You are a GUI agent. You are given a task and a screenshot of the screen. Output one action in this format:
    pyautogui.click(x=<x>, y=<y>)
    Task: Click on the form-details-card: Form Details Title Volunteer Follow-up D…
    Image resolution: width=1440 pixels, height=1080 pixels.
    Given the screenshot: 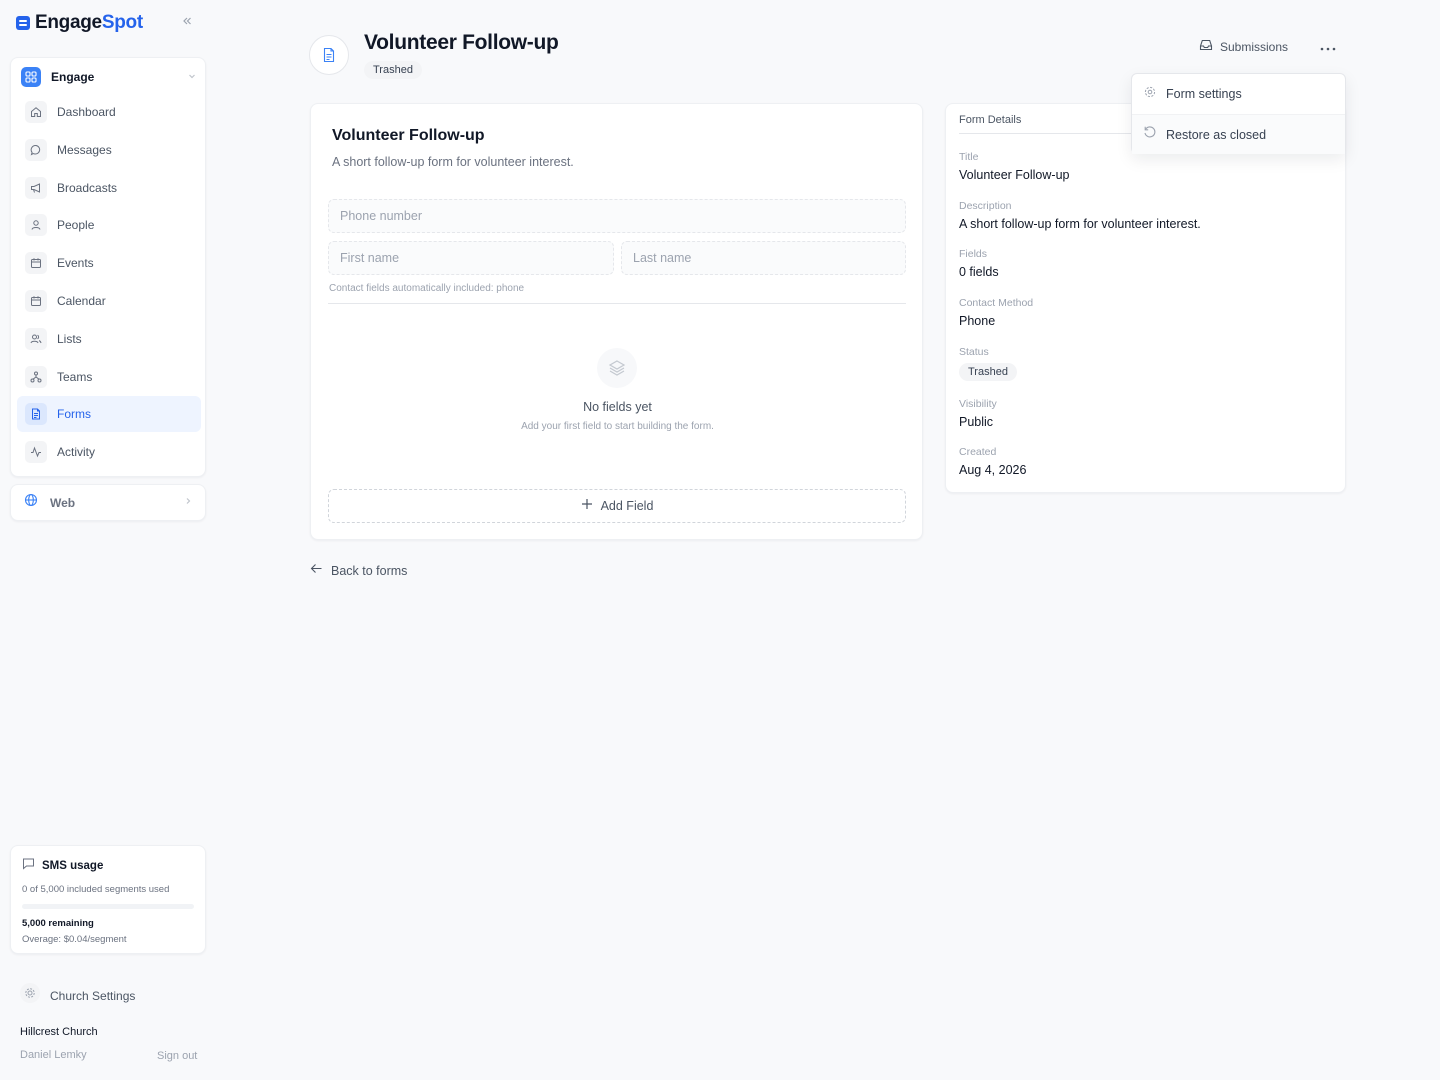 What is the action you would take?
    pyautogui.click(x=1145, y=298)
    